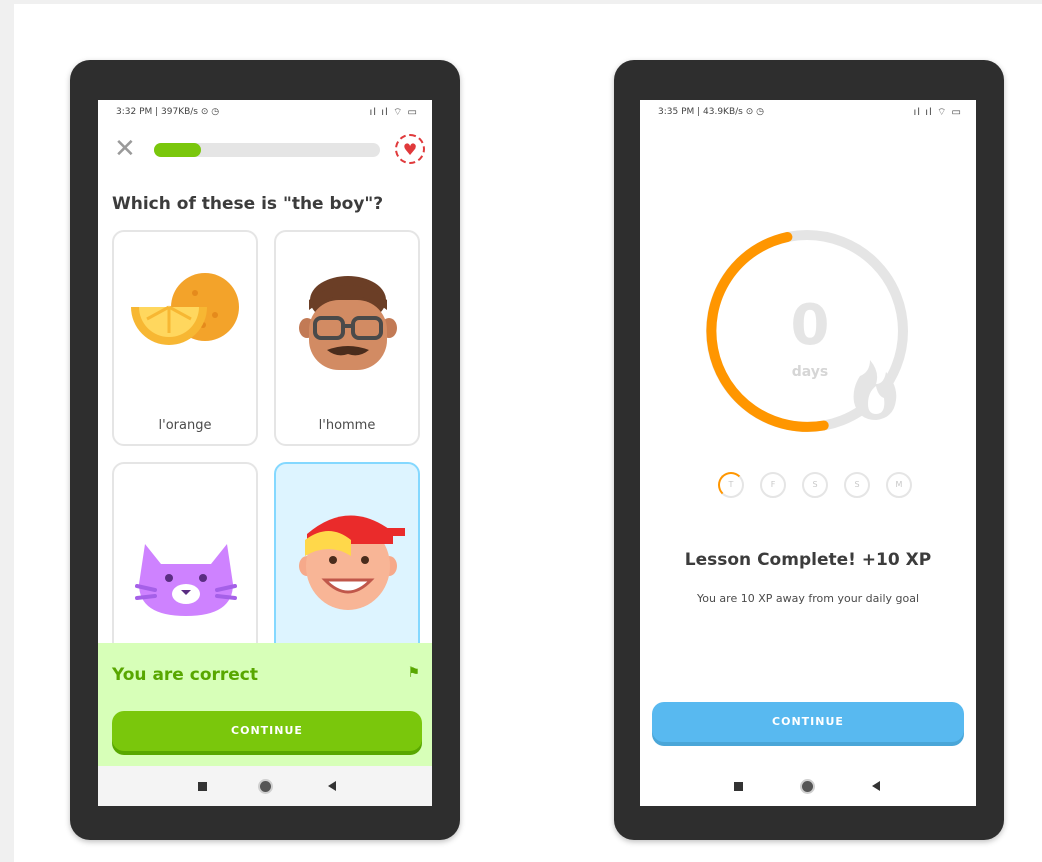 The height and width of the screenshot is (862, 1042). What do you see at coordinates (810, 325) in the screenshot?
I see `streak-count: 0` at bounding box center [810, 325].